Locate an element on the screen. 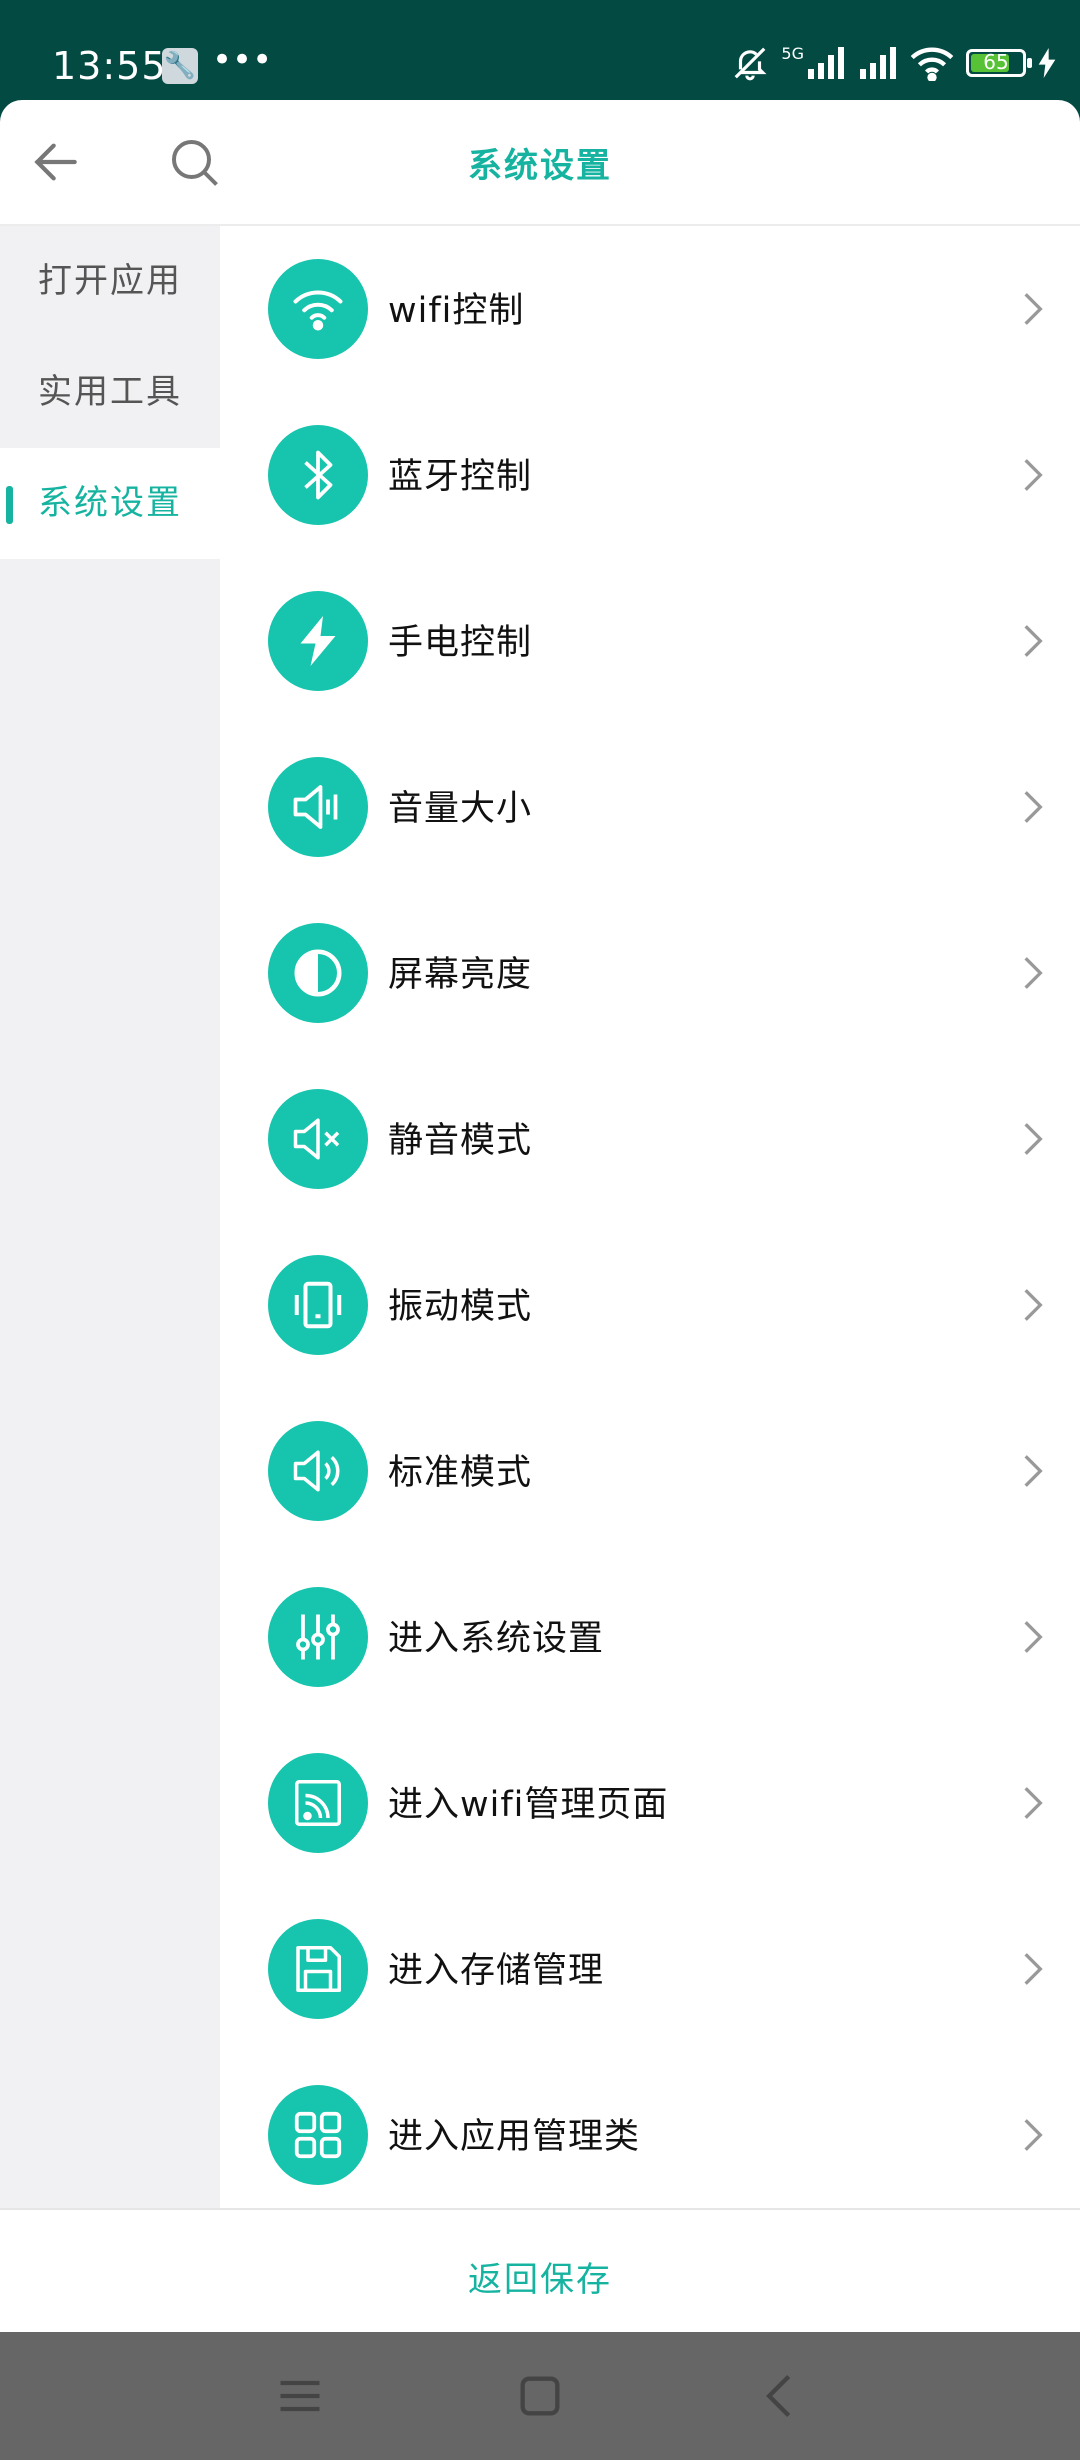 This screenshot has height=2460, width=1080. list-item-standard-mode: 标准模式 is located at coordinates (650, 1471).